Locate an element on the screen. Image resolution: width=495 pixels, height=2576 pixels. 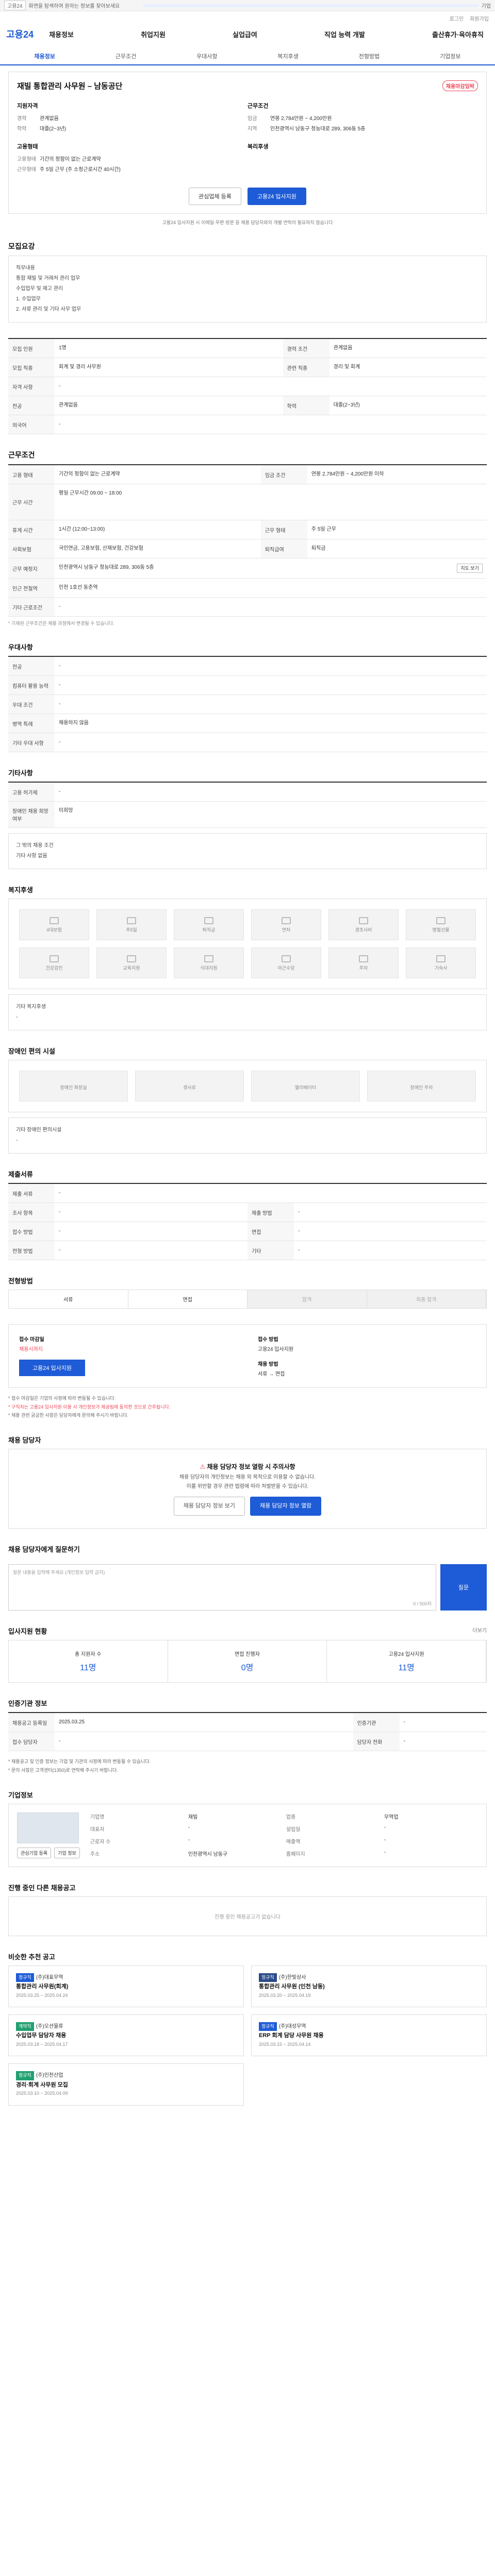
login-link: 로그인 is located at coordinates (457, 18).